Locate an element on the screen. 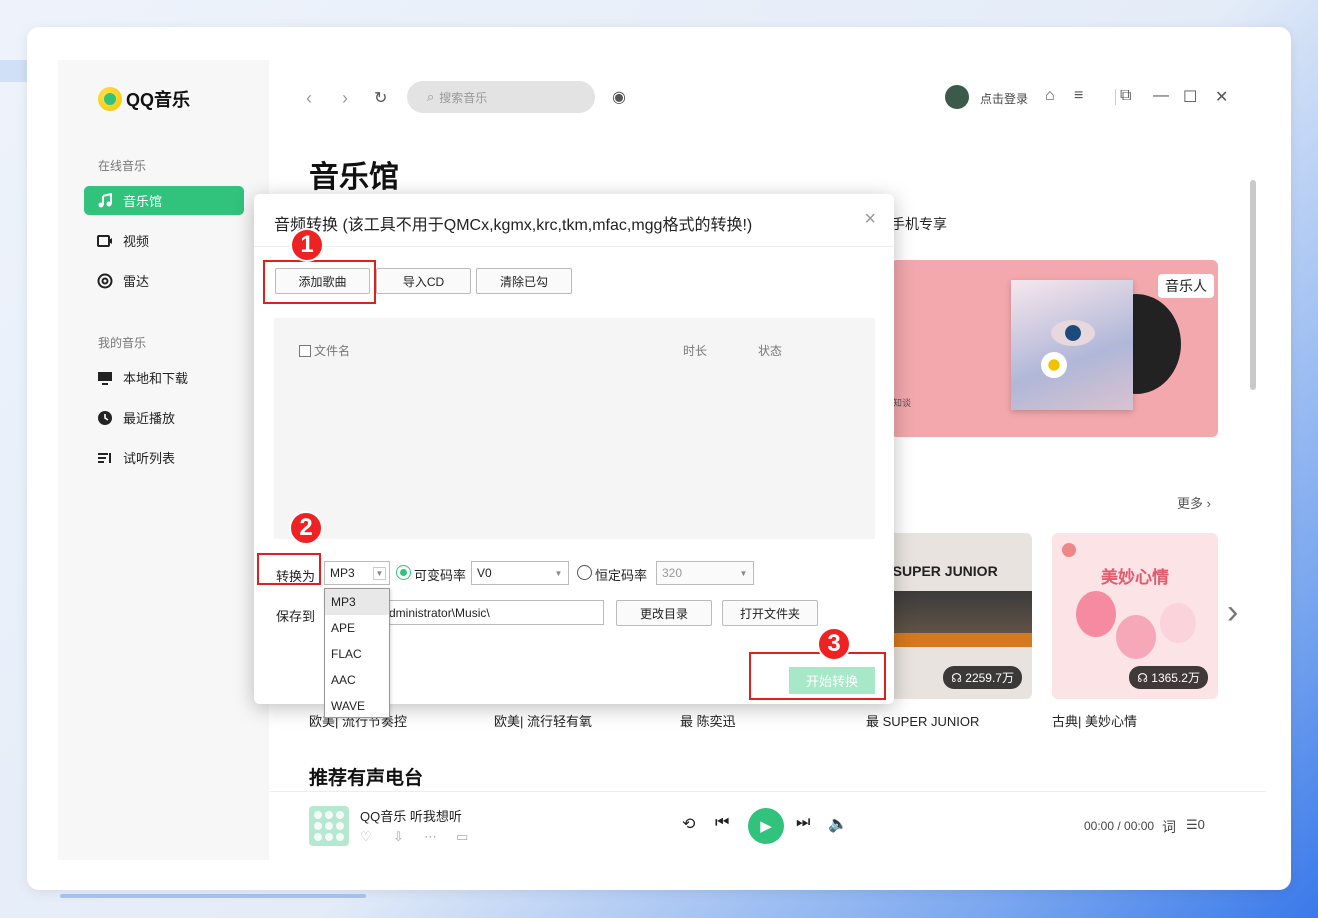 The height and width of the screenshot is (918, 1318). format-option-aac: AAC is located at coordinates (357, 680).